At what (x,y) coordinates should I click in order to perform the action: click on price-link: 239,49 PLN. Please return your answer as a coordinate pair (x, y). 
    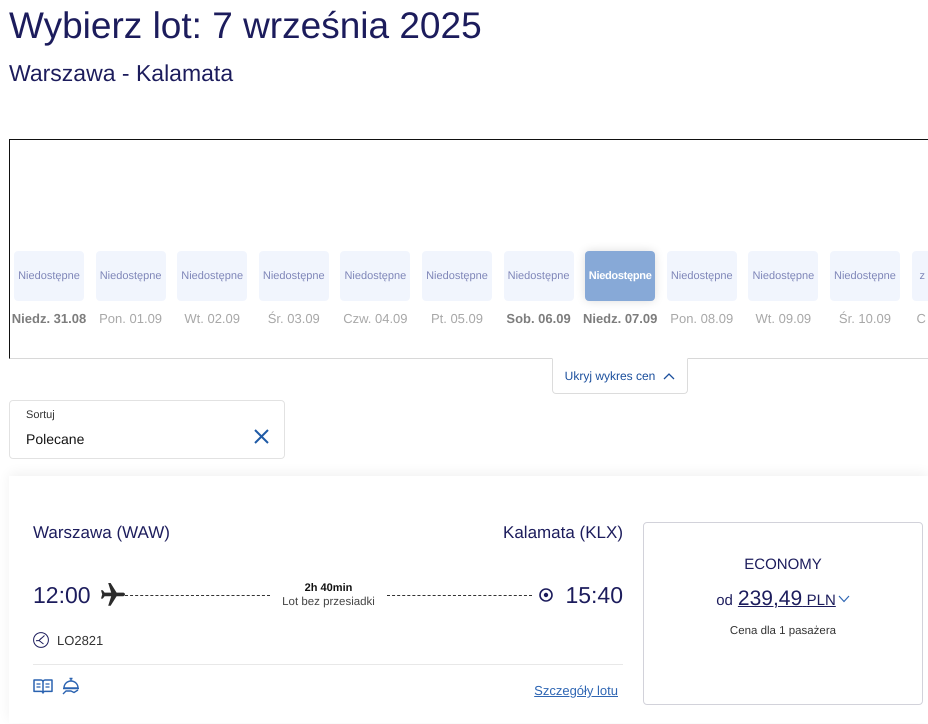
    Looking at the image, I should click on (787, 599).